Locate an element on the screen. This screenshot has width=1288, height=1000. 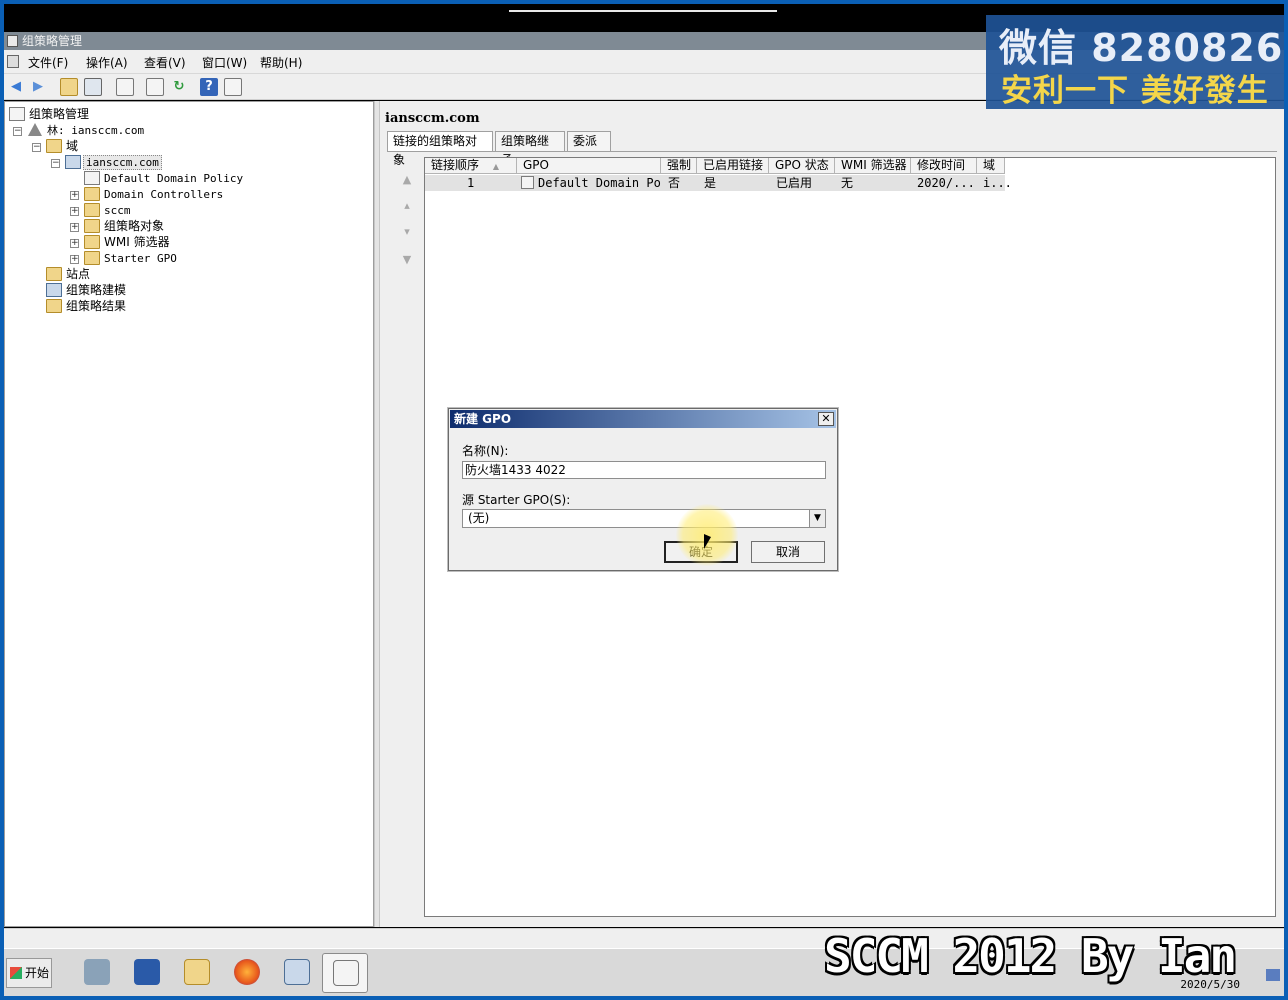
col-link-enabled: 已启用链接 is located at coordinates (733, 166).